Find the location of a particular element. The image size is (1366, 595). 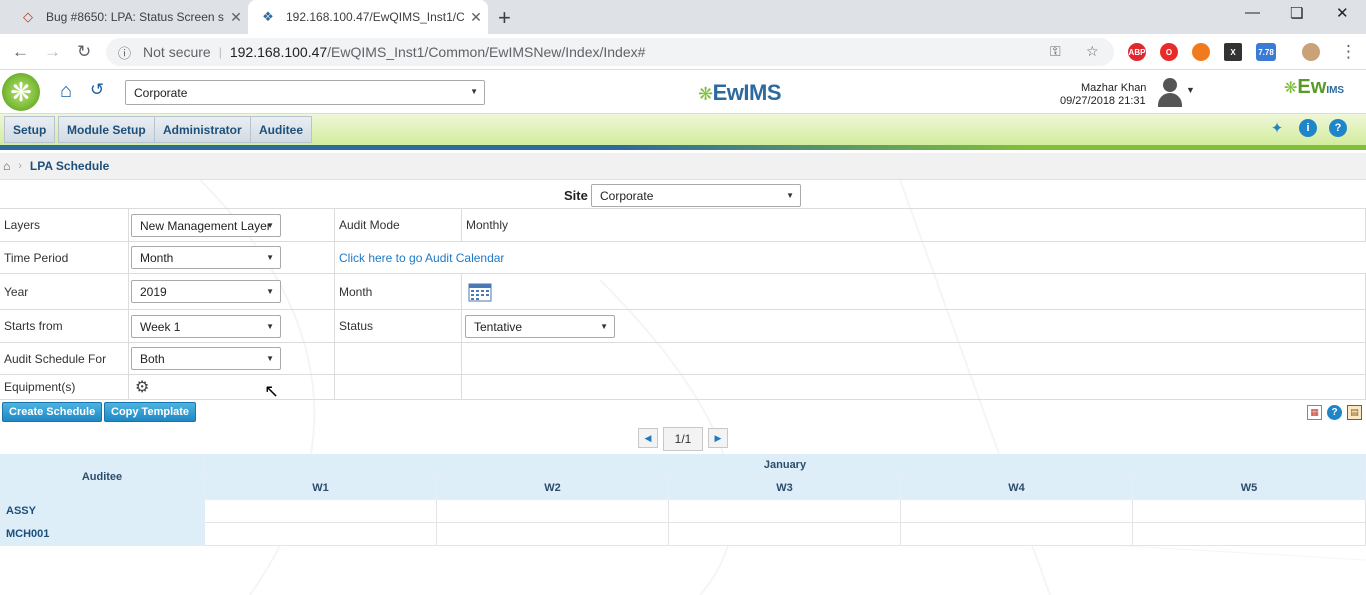

form-row-starts: Starts from Week 1 ▼ Status Tentative ▼ is located at coordinates (683, 325).